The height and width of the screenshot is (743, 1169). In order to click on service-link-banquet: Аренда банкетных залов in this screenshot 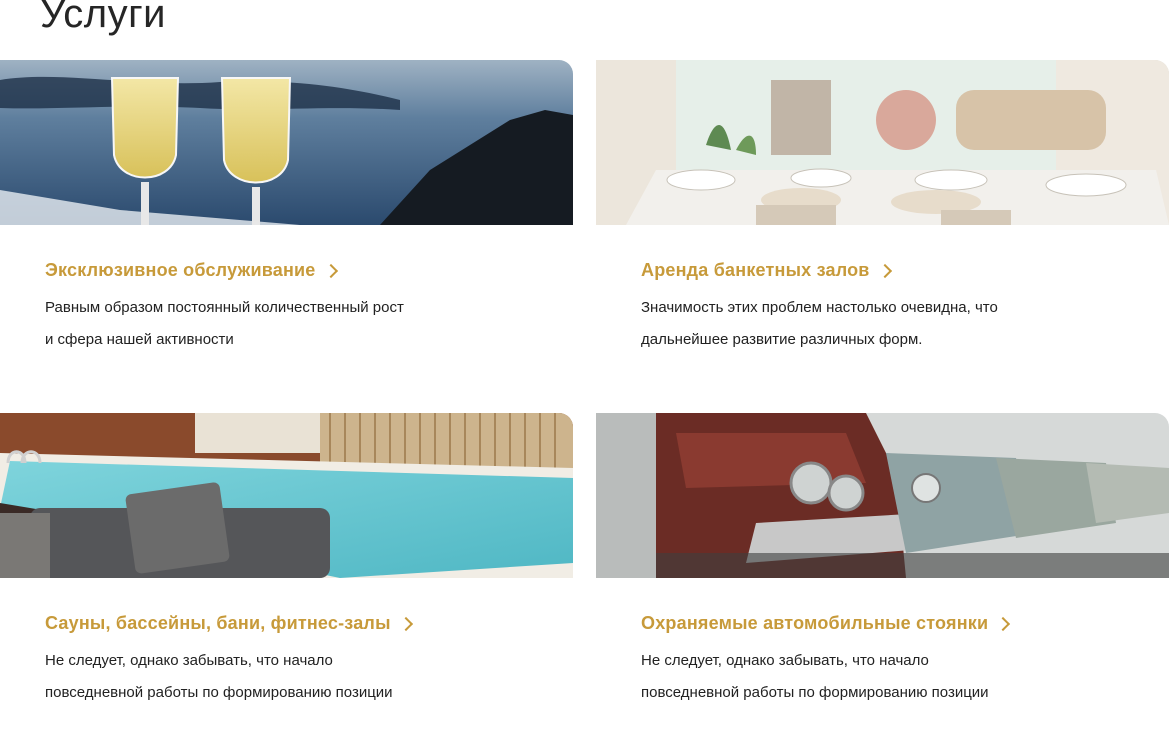, I will do `click(766, 270)`.